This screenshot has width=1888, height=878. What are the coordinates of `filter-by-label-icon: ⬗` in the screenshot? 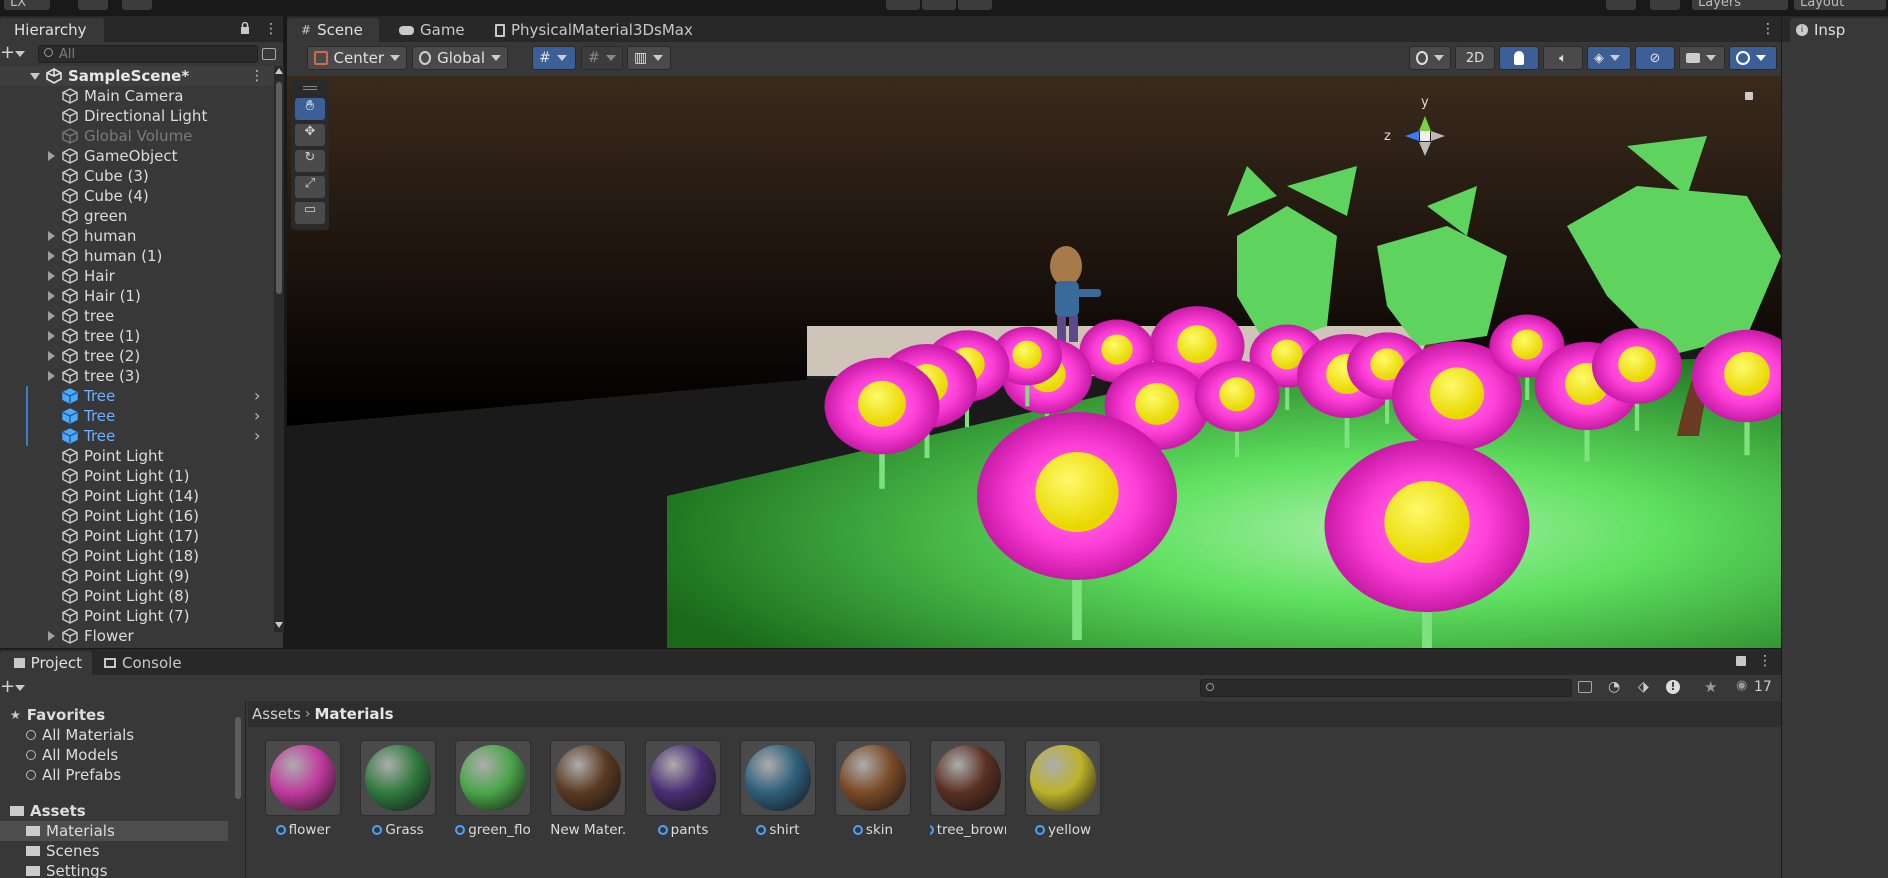 It's located at (1643, 687).